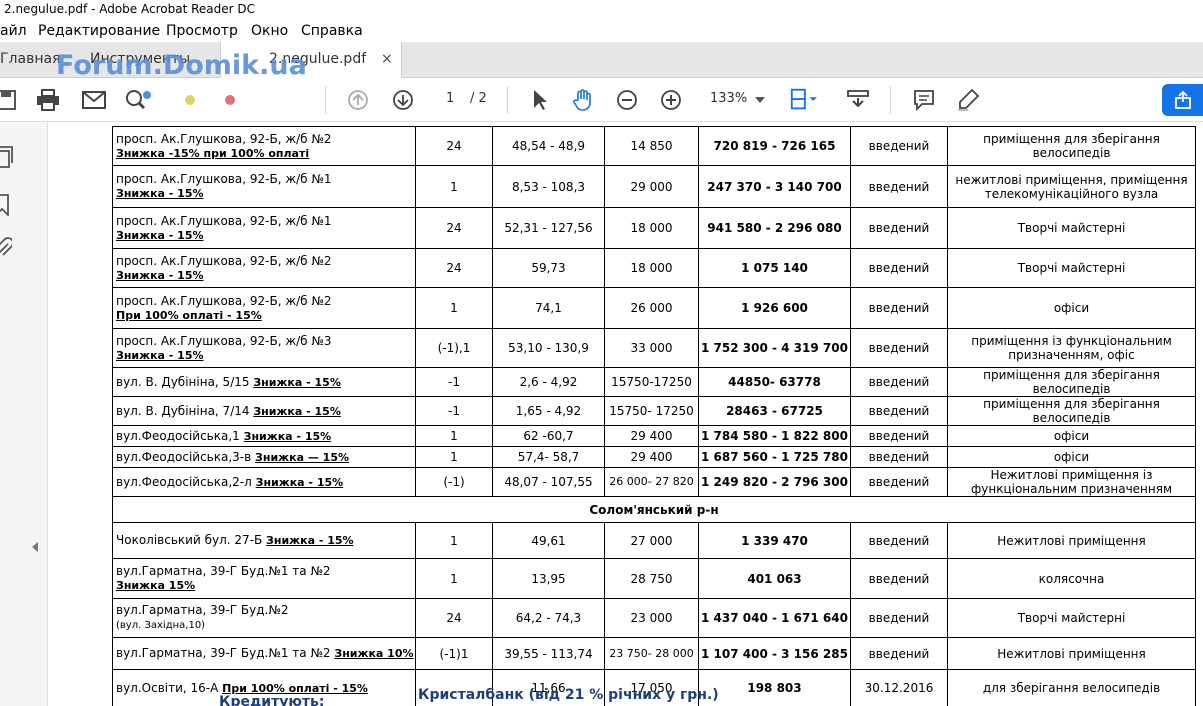  What do you see at coordinates (1071, 436) in the screenshot?
I see `purpose-cell: офіси` at bounding box center [1071, 436].